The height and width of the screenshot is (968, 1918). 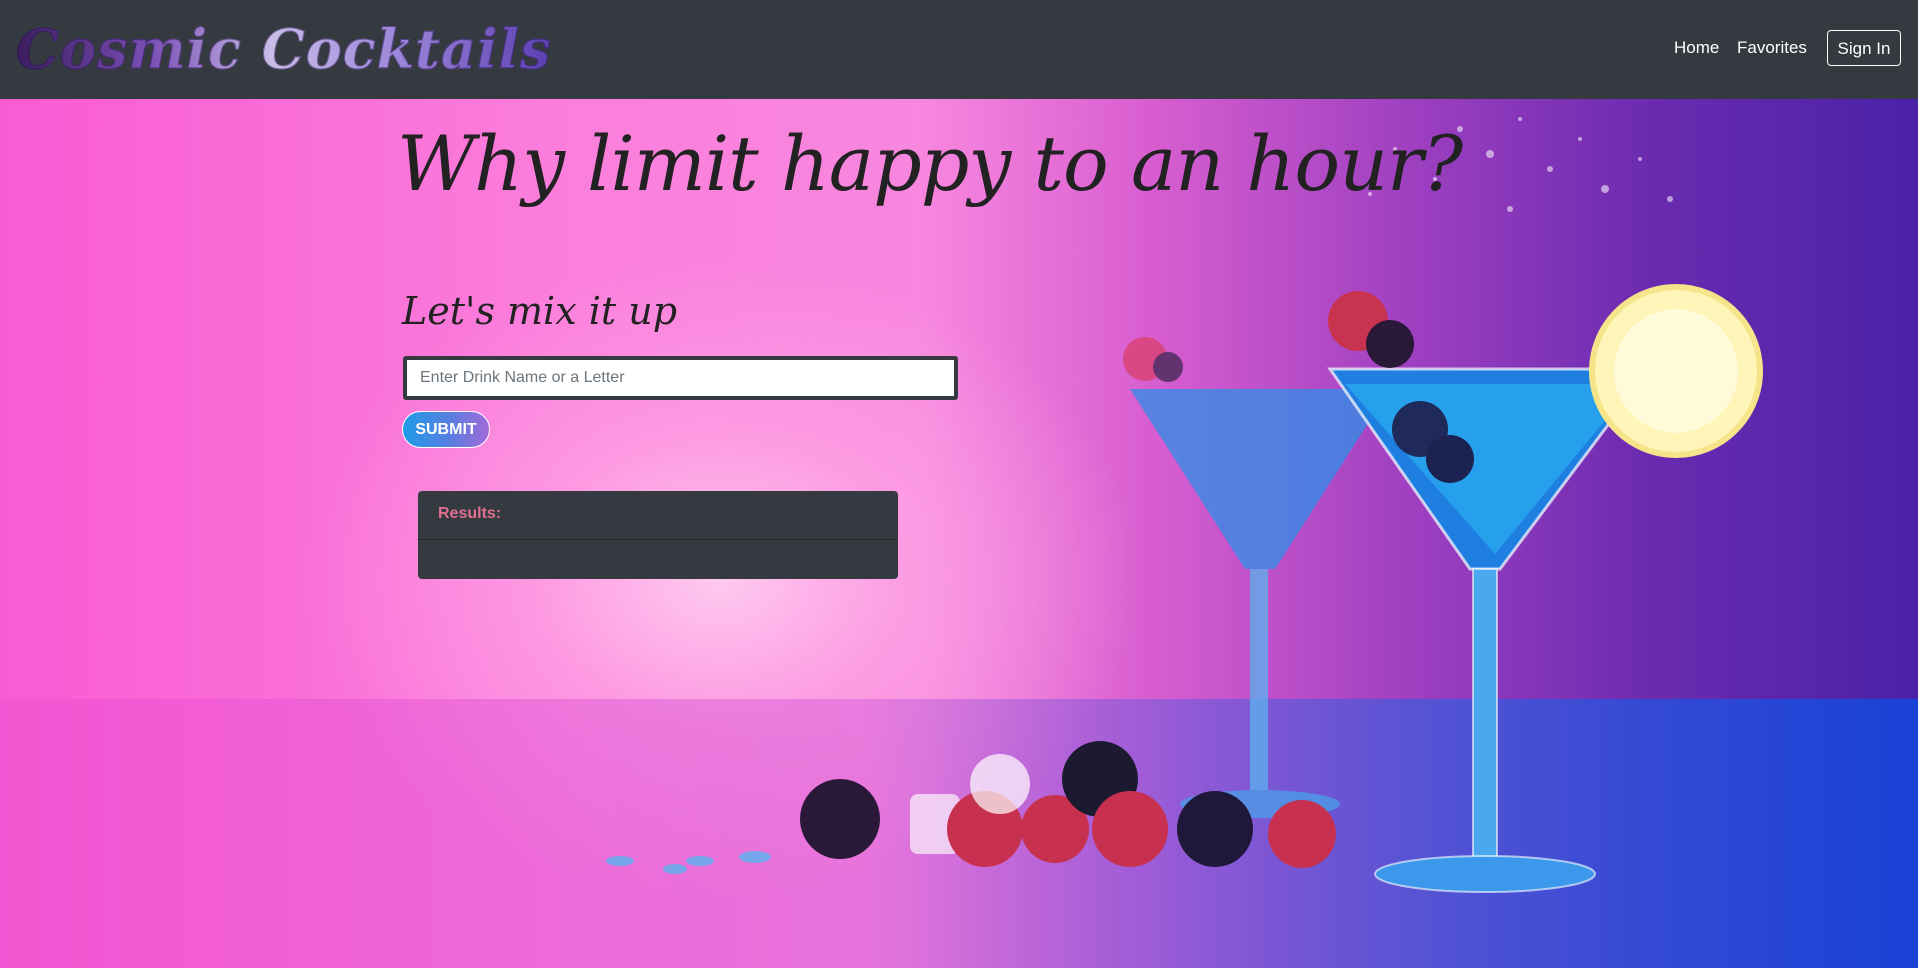 I want to click on results-label: Results:, so click(x=658, y=515).